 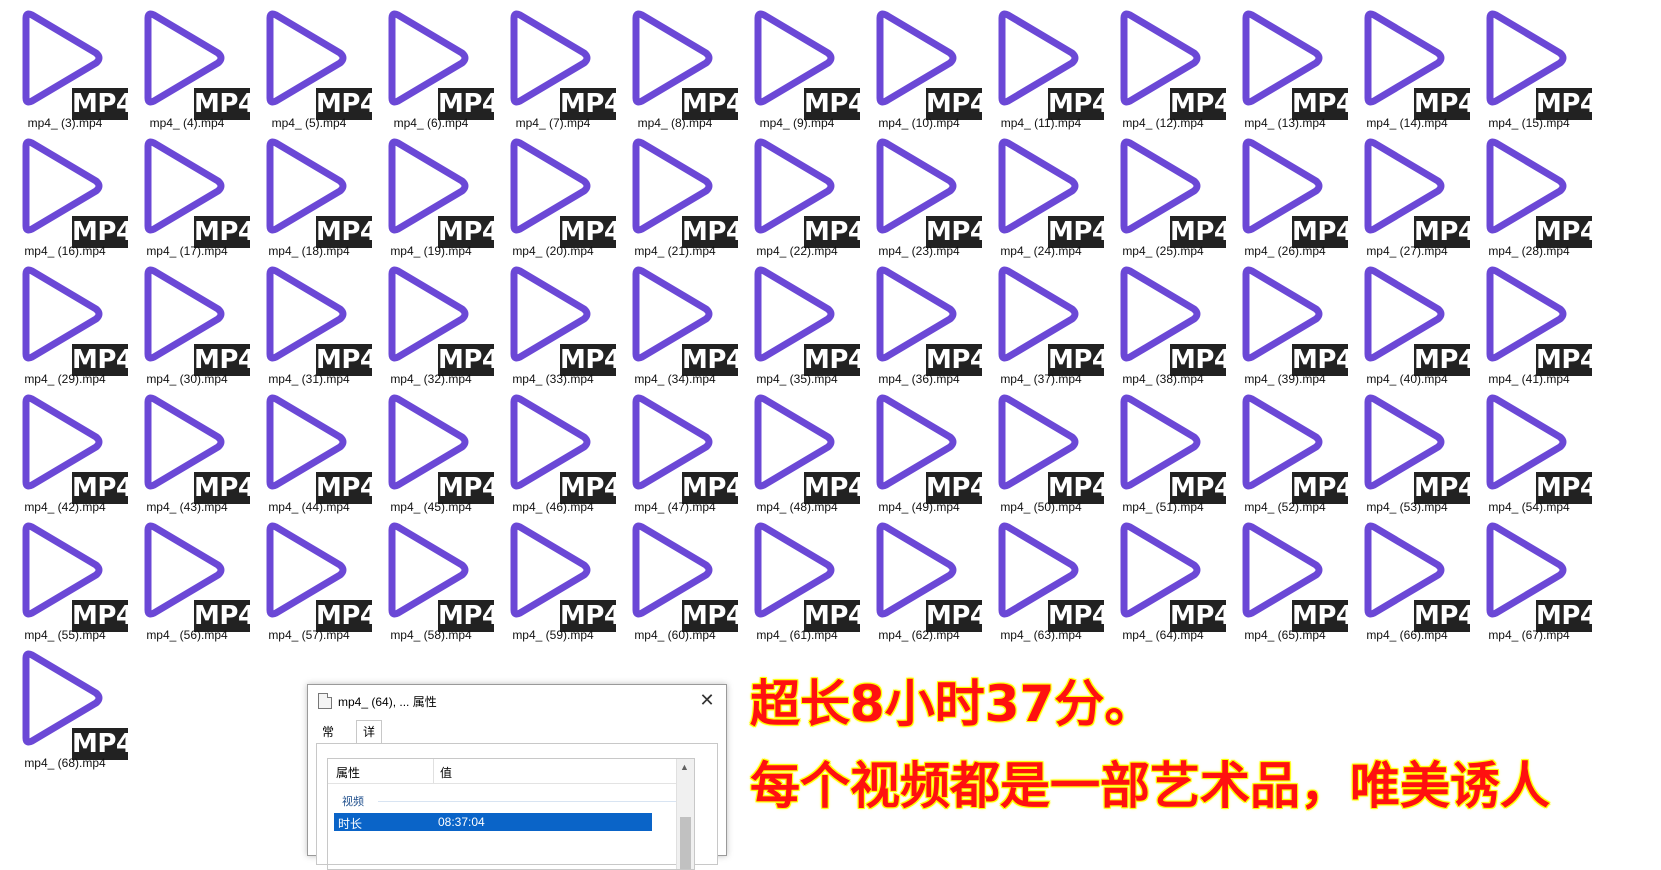 What do you see at coordinates (1165, 577) in the screenshot?
I see `file-item: MP4 mp4_ (64).mp4` at bounding box center [1165, 577].